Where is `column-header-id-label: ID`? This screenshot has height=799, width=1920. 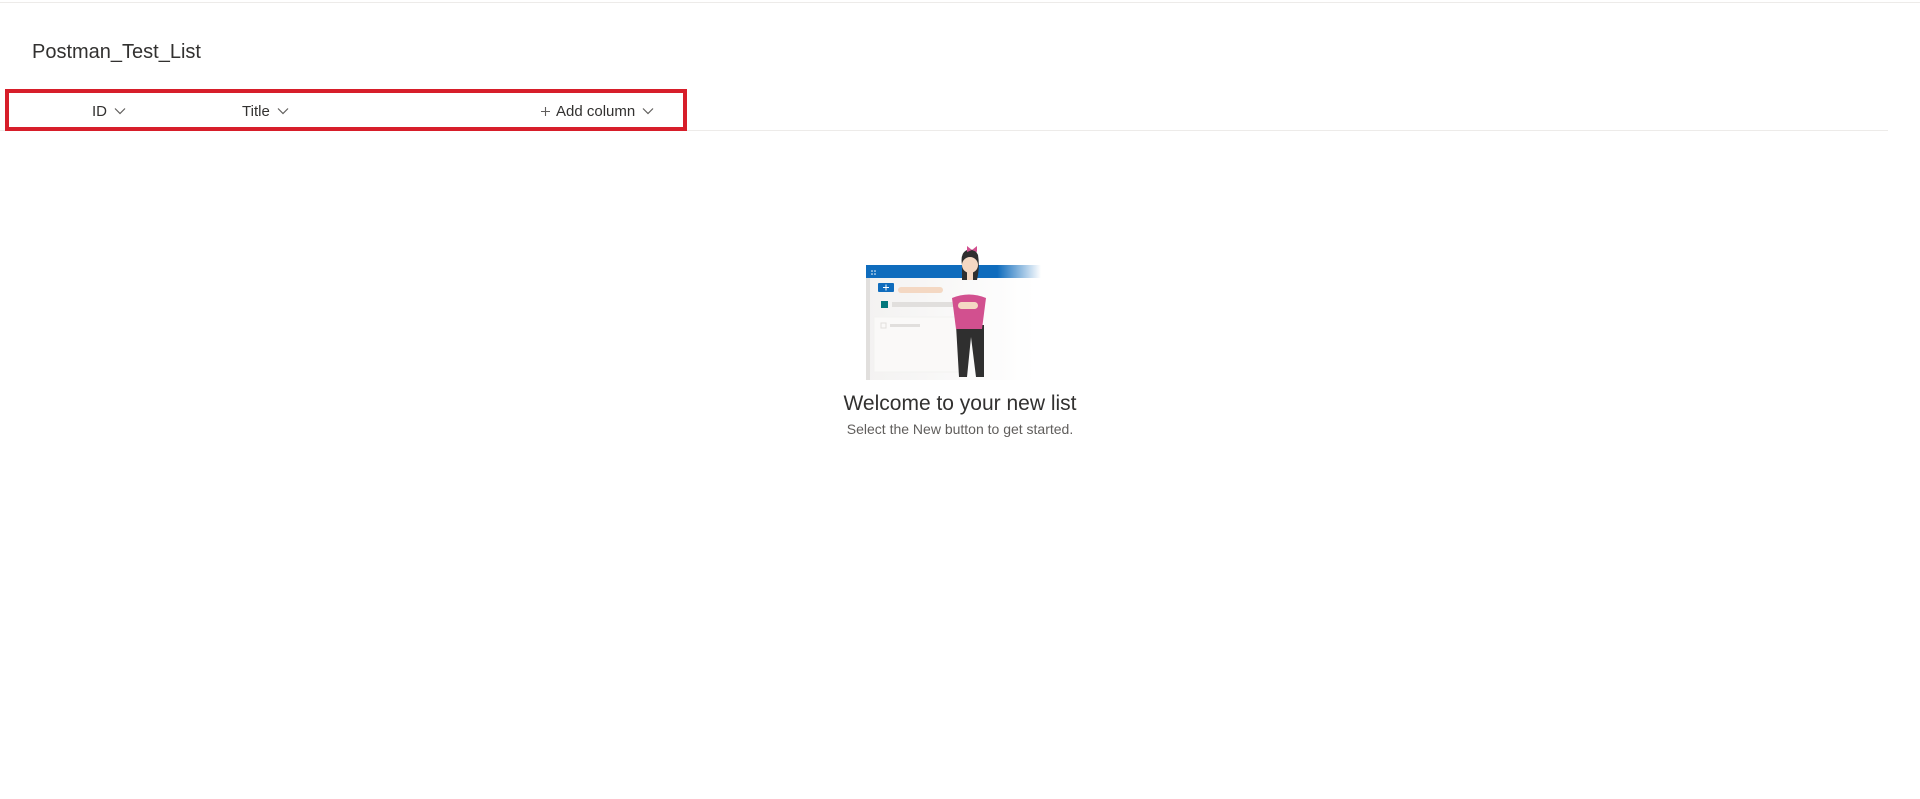 column-header-id-label: ID is located at coordinates (99, 111).